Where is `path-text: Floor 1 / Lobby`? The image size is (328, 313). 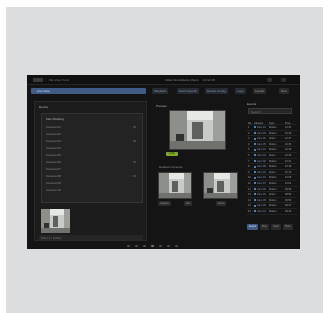
path-text: Floor 1 / Lobby is located at coordinates (51, 238).